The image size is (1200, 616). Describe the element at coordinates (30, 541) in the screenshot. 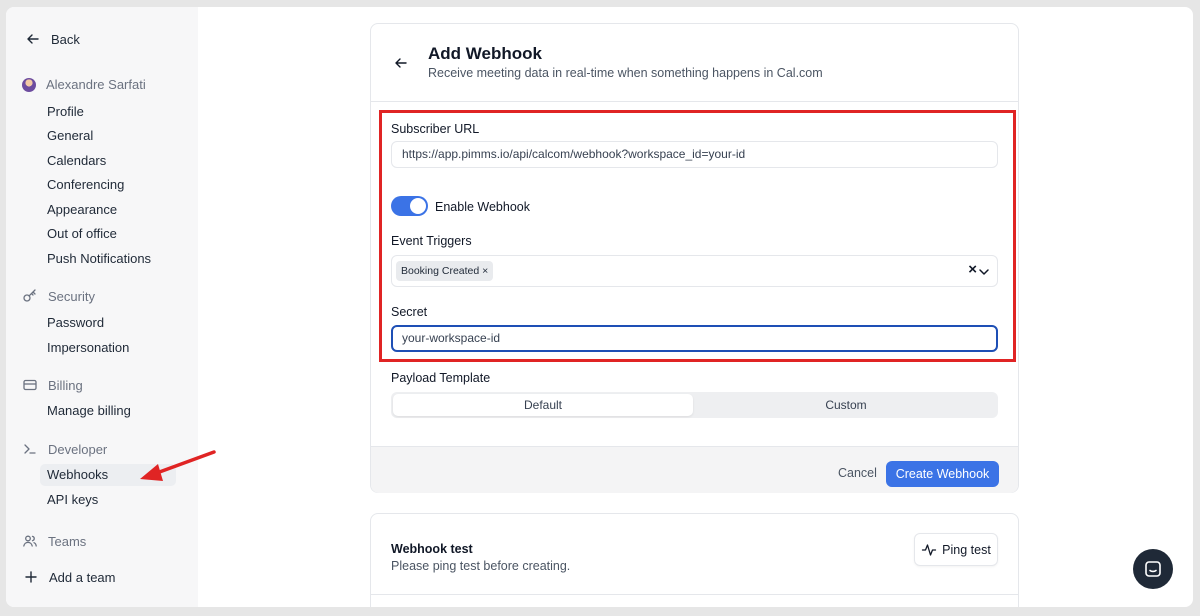

I see `users-icon` at that location.